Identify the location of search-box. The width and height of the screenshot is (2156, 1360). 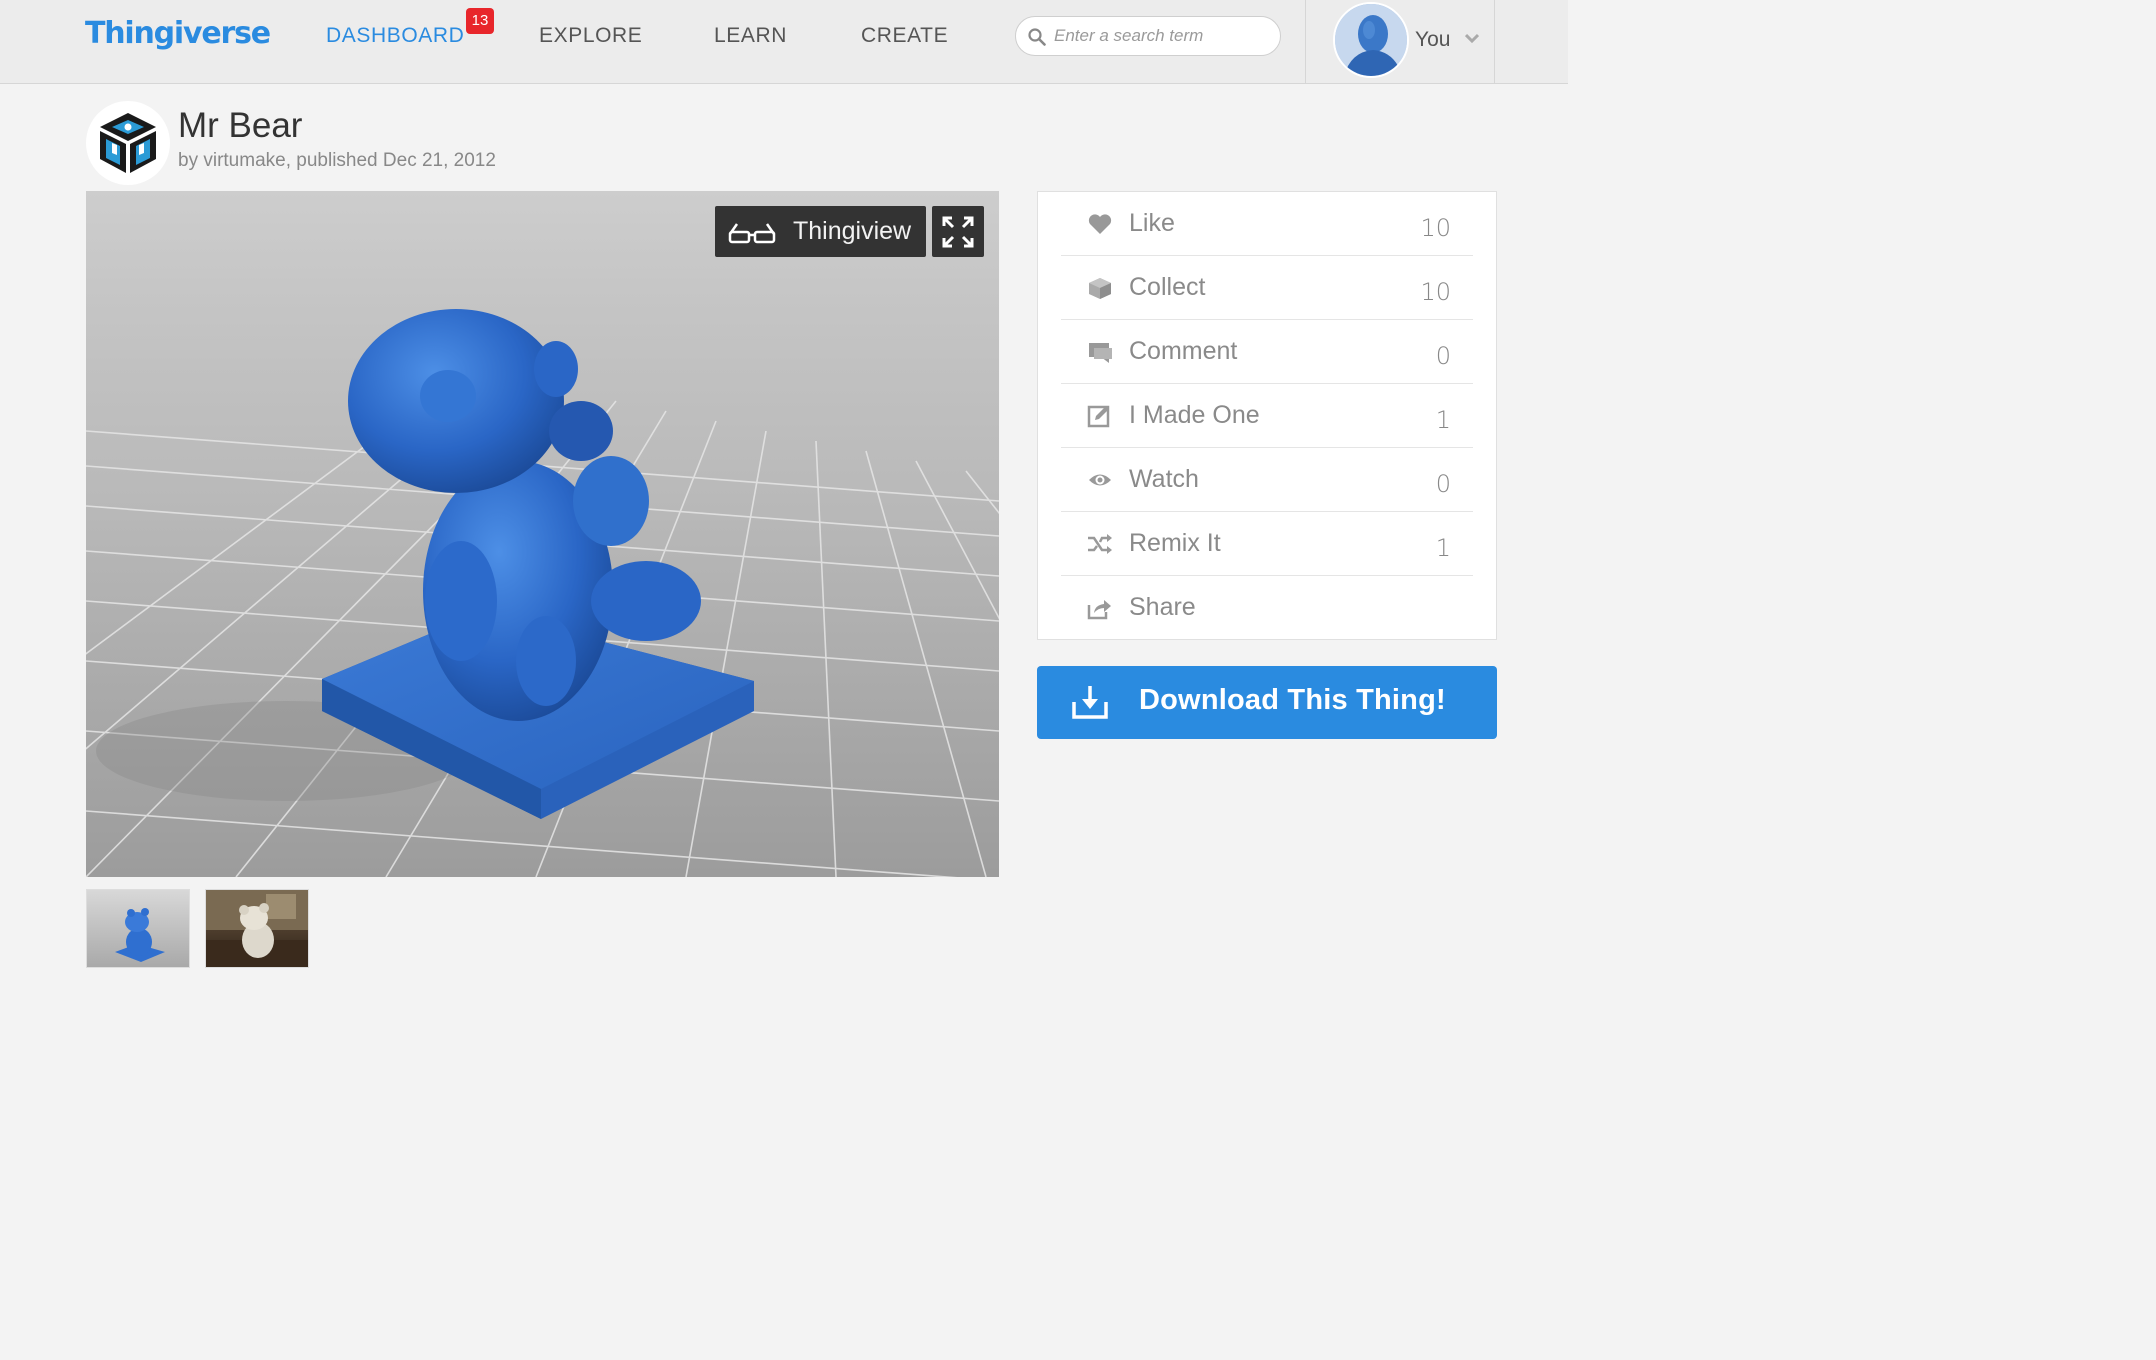
(1148, 36).